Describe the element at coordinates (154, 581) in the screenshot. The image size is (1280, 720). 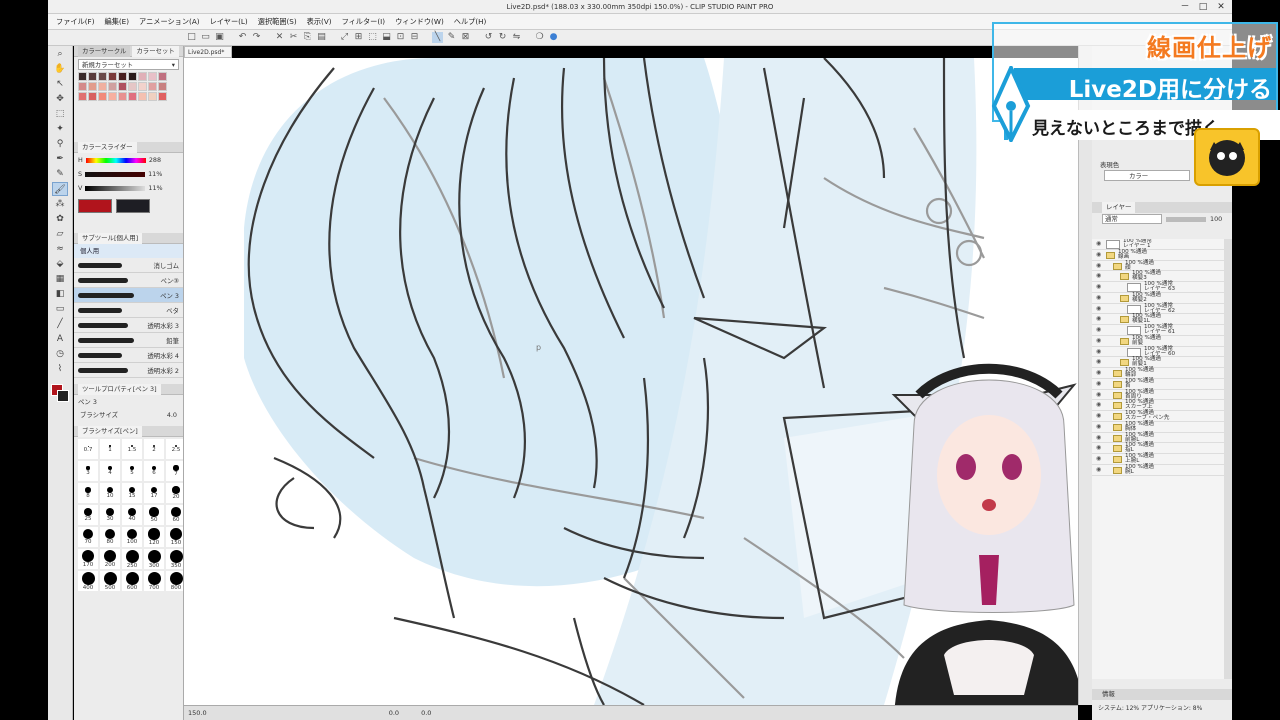
I see `brush-size-cell: 700` at that location.